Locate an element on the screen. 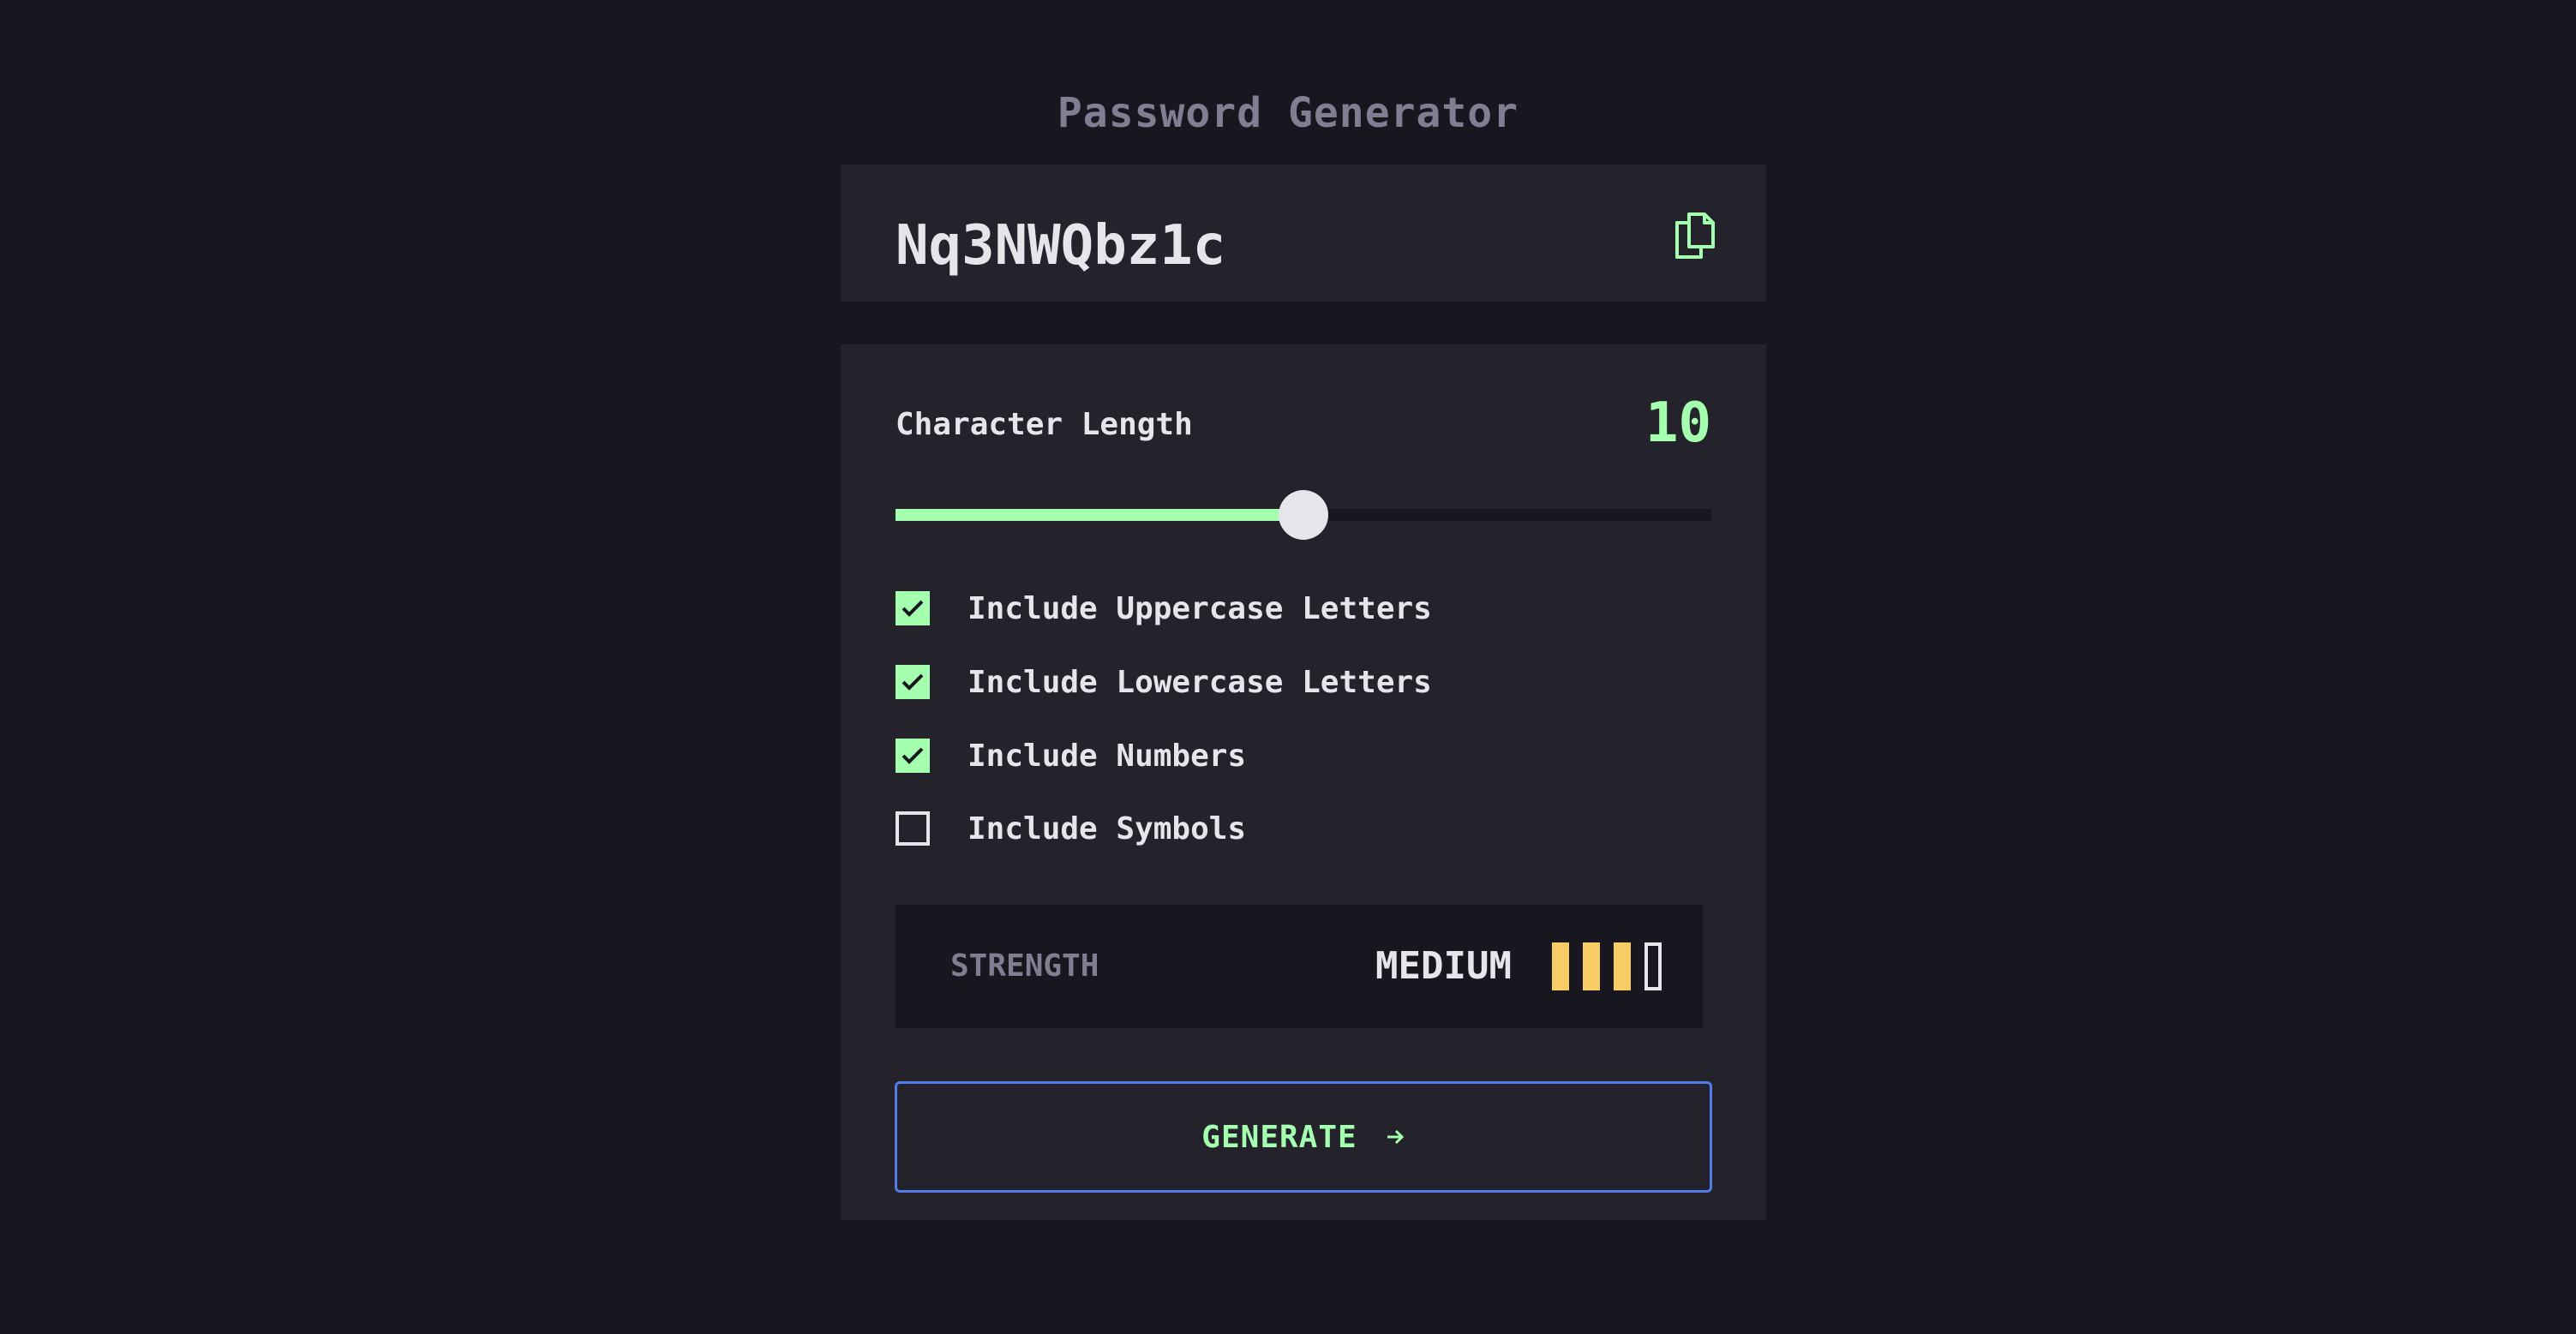 The height and width of the screenshot is (1334, 2576). copy-button is located at coordinates (1694, 234).